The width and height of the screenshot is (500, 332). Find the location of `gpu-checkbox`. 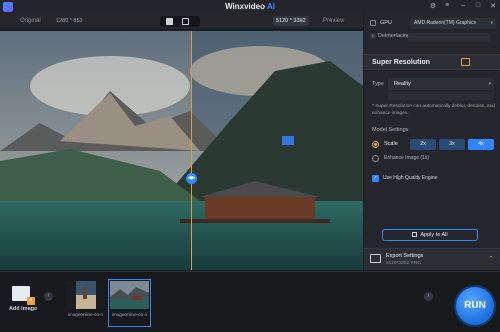

gpu-checkbox is located at coordinates (373, 23).